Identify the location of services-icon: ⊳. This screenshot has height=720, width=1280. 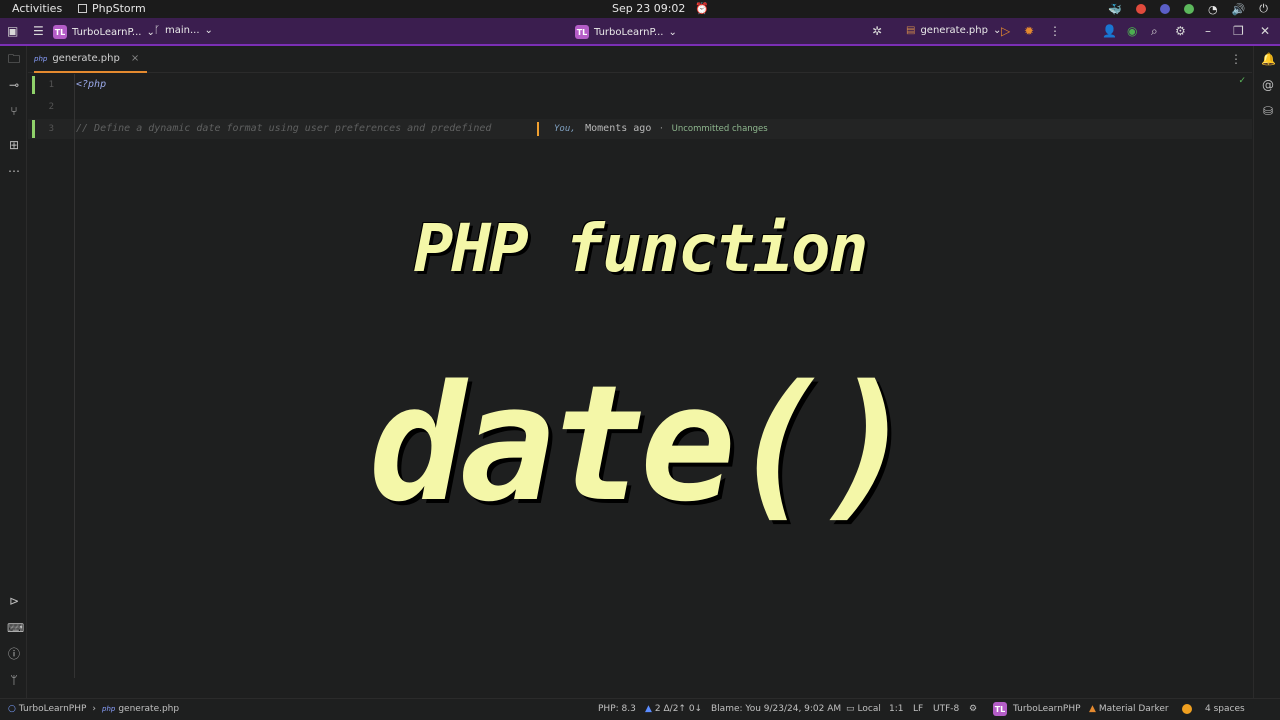
(14, 601).